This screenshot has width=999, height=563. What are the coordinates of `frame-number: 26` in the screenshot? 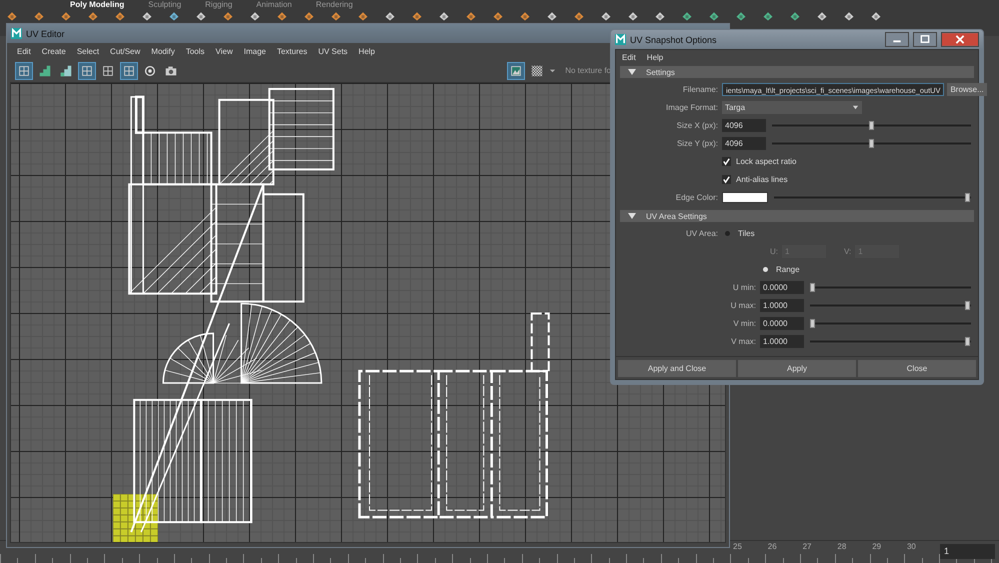 It's located at (773, 546).